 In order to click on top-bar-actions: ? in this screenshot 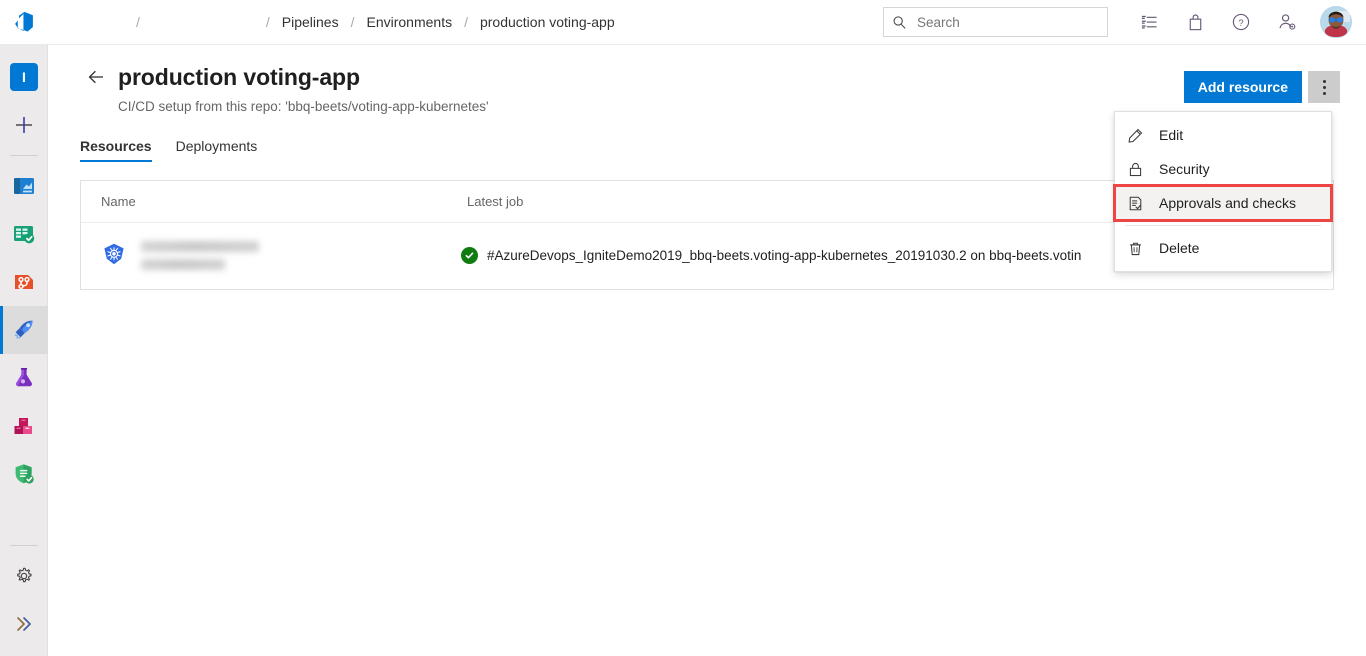, I will do `click(1124, 22)`.